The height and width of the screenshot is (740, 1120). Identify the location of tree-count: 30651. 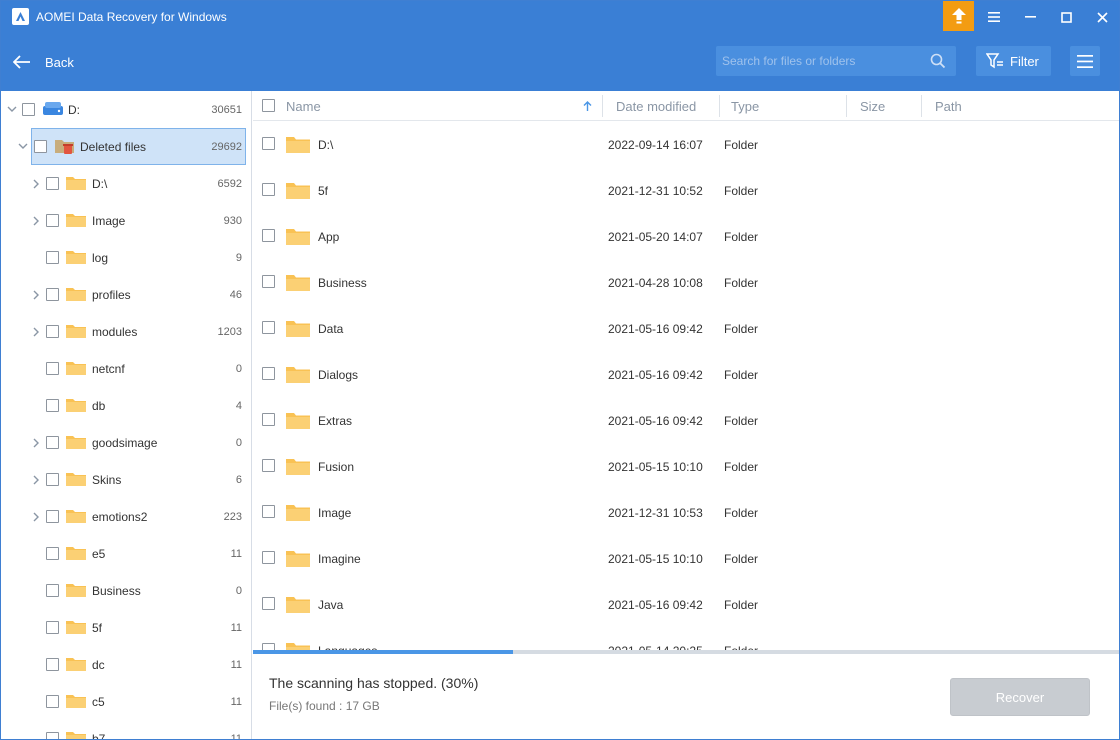
(226, 109).